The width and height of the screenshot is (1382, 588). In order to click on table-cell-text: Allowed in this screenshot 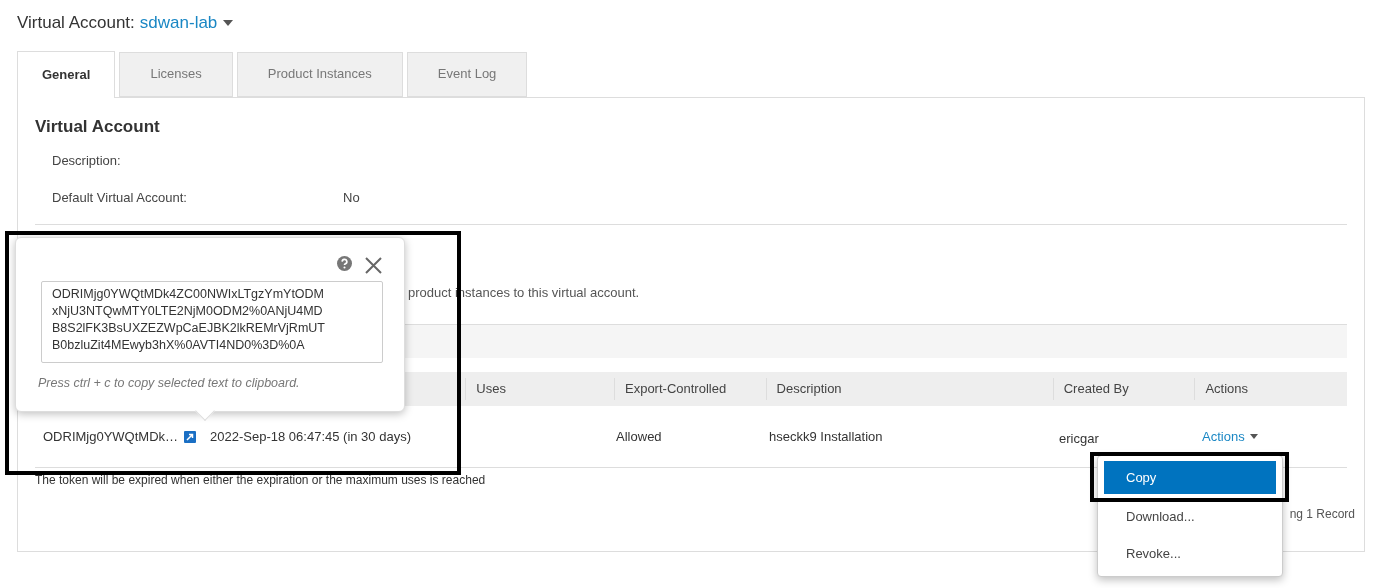, I will do `click(639, 436)`.